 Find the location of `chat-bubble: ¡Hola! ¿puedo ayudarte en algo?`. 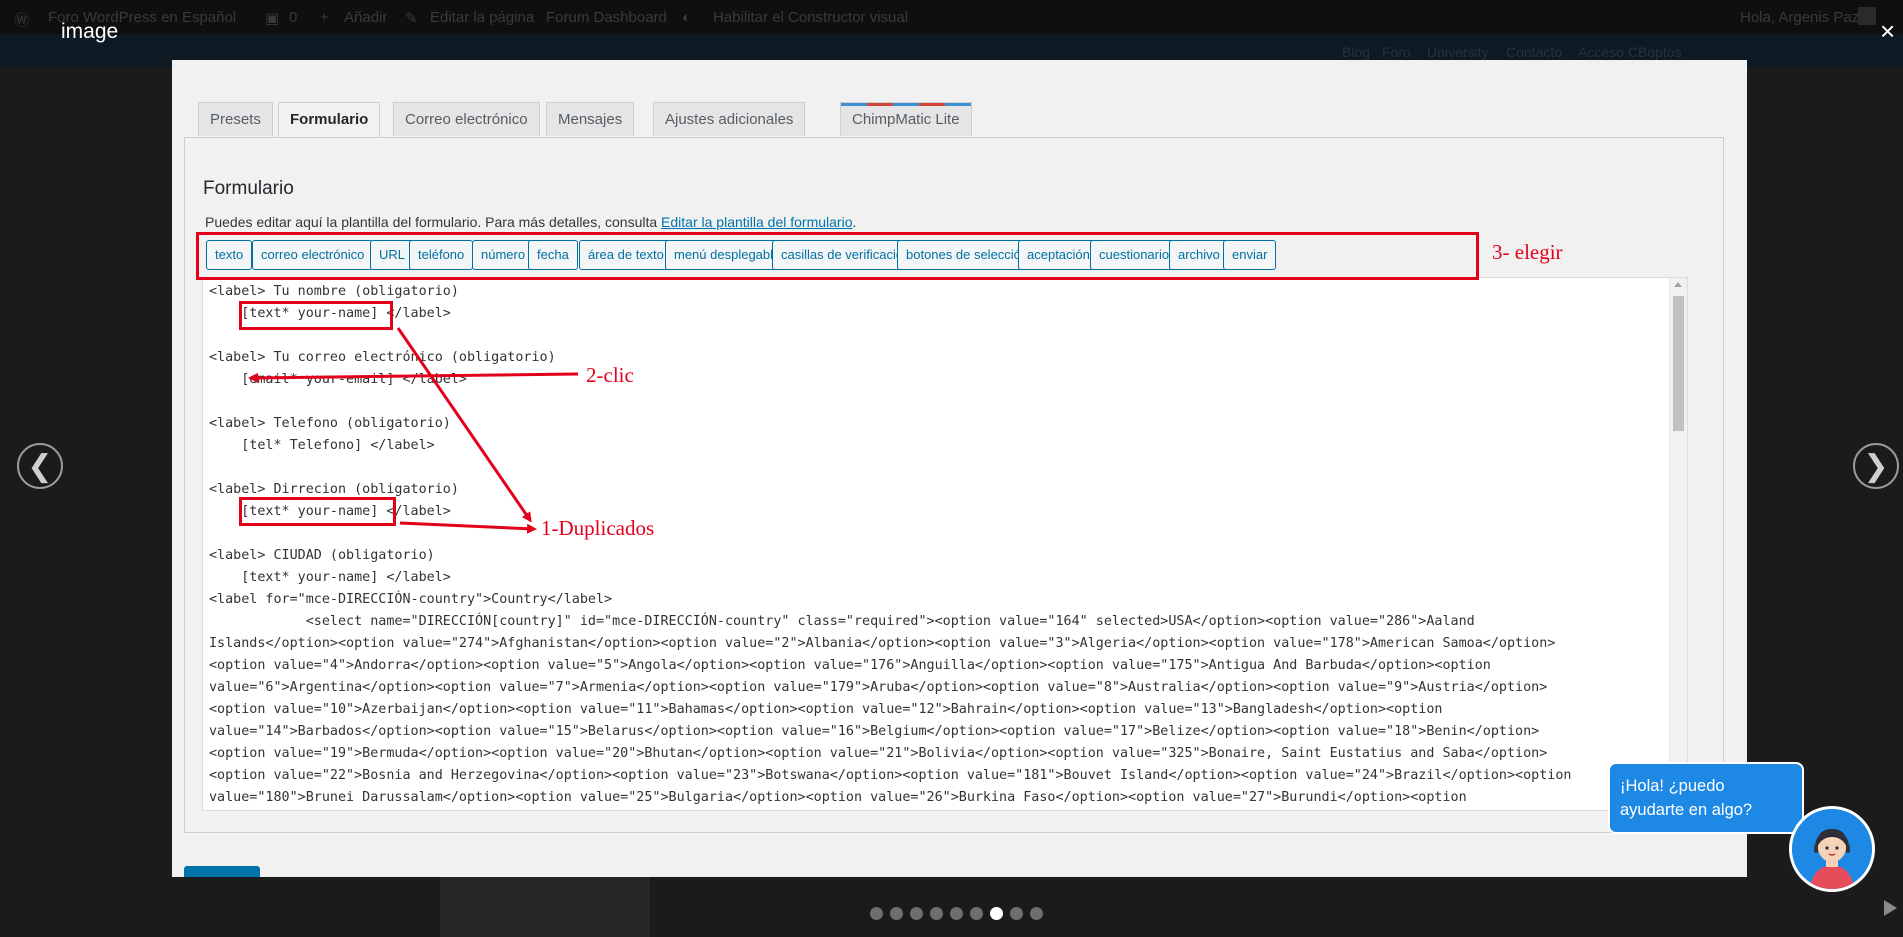

chat-bubble: ¡Hola! ¿puedo ayudarte en algo? is located at coordinates (1706, 798).